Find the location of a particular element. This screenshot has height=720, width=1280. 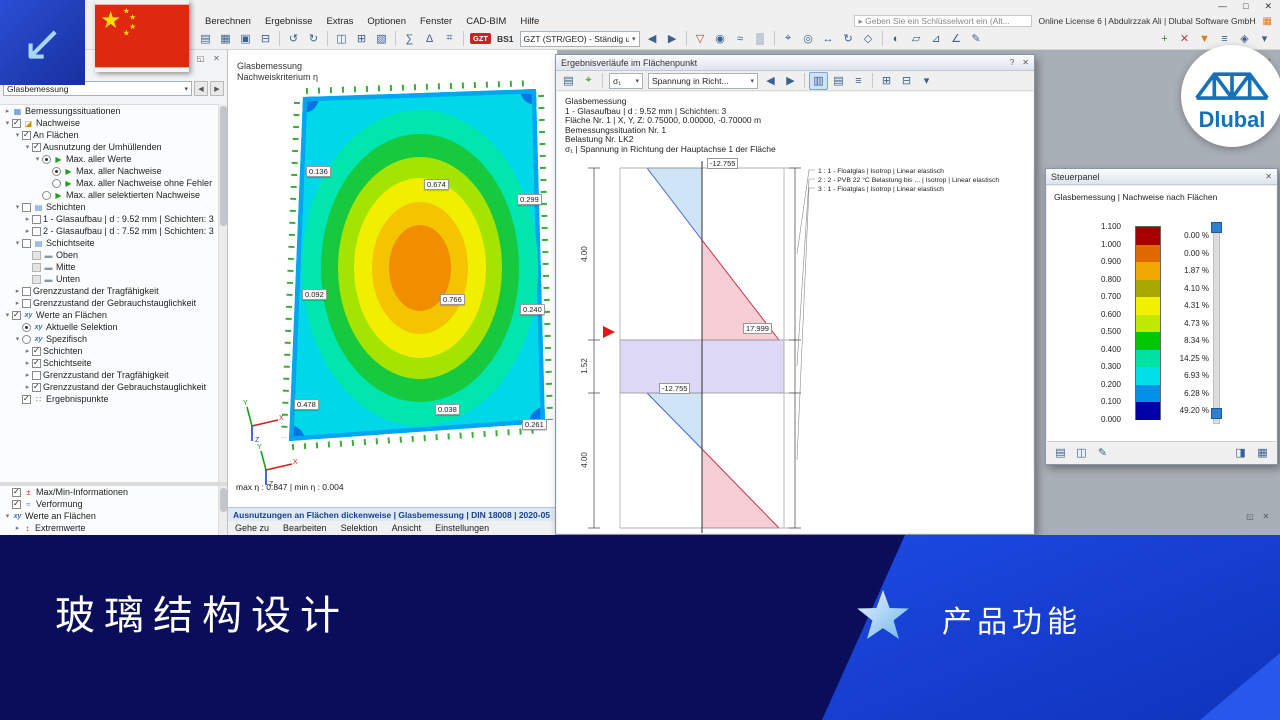

measure-icon: ∠ is located at coordinates (956, 39).